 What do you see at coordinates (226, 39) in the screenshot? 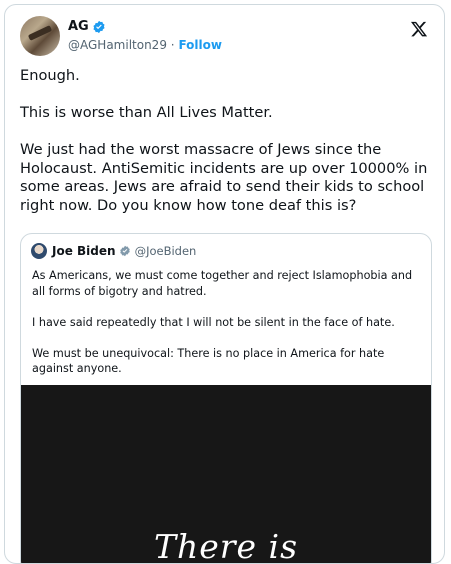
I see `tweet-header: AG @AGHamilton29 · Follow` at bounding box center [226, 39].